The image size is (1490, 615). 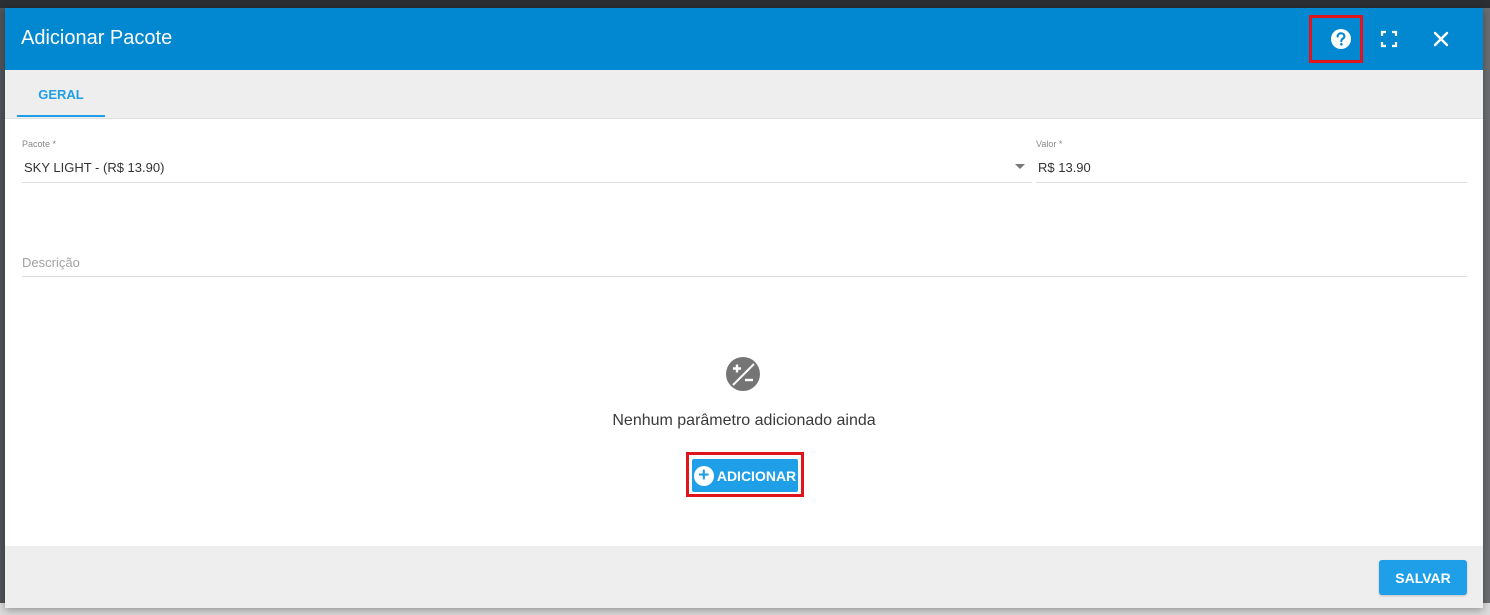 What do you see at coordinates (1423, 577) in the screenshot?
I see `save-button: SALVAR` at bounding box center [1423, 577].